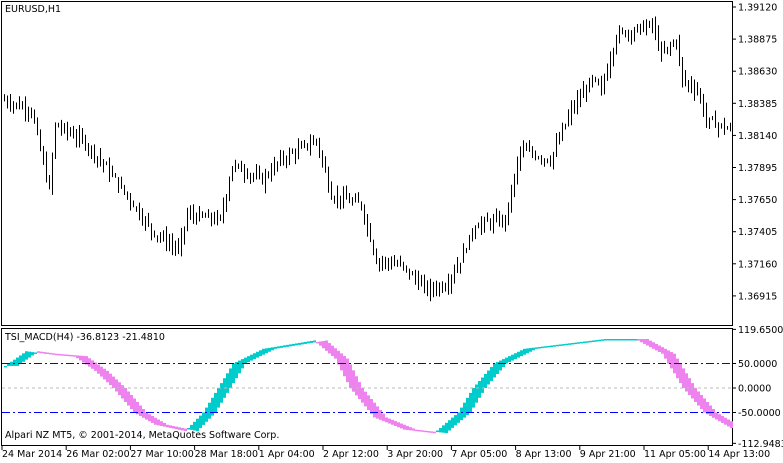 The image size is (783, 463). Describe the element at coordinates (757, 200) in the screenshot. I see `price-tick-label: 1.37650` at that location.